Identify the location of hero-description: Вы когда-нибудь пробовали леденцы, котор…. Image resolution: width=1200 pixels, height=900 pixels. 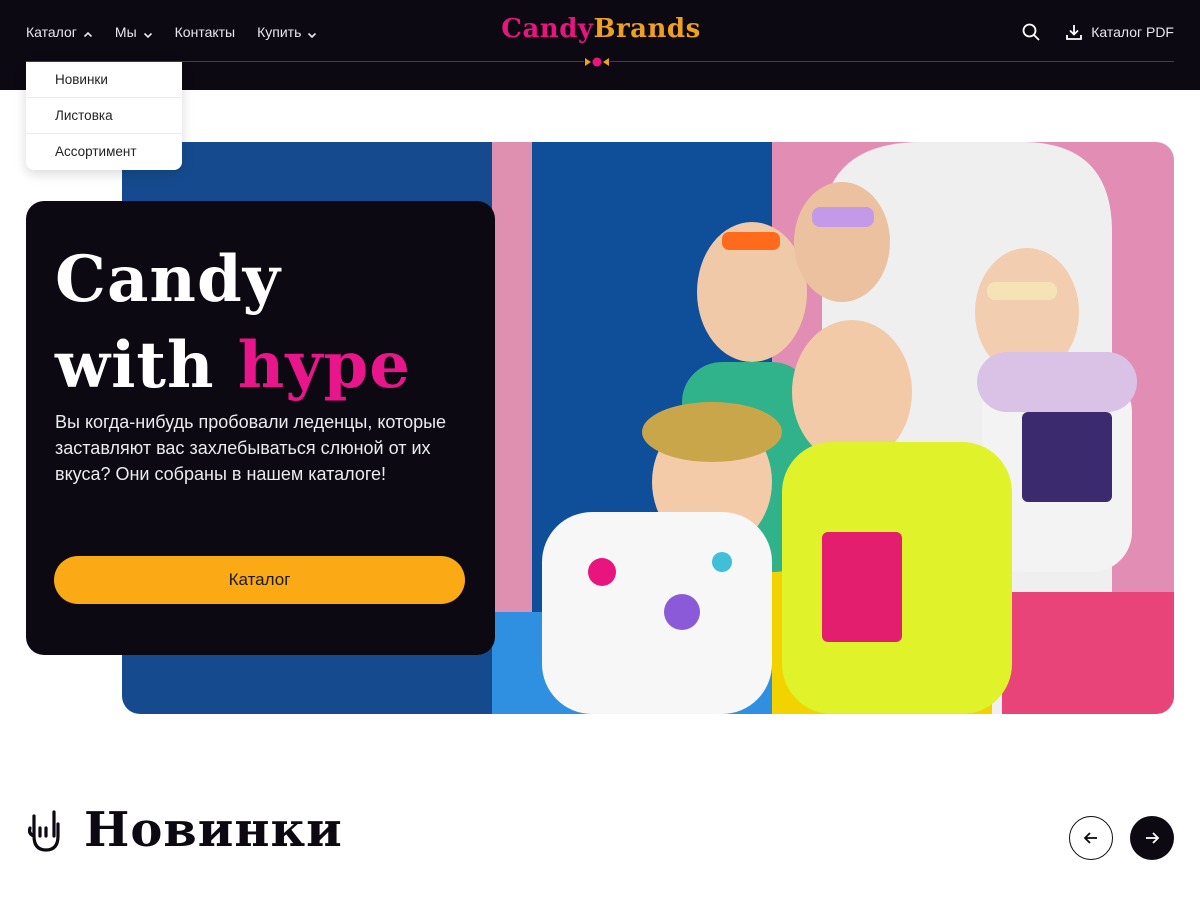
(251, 448).